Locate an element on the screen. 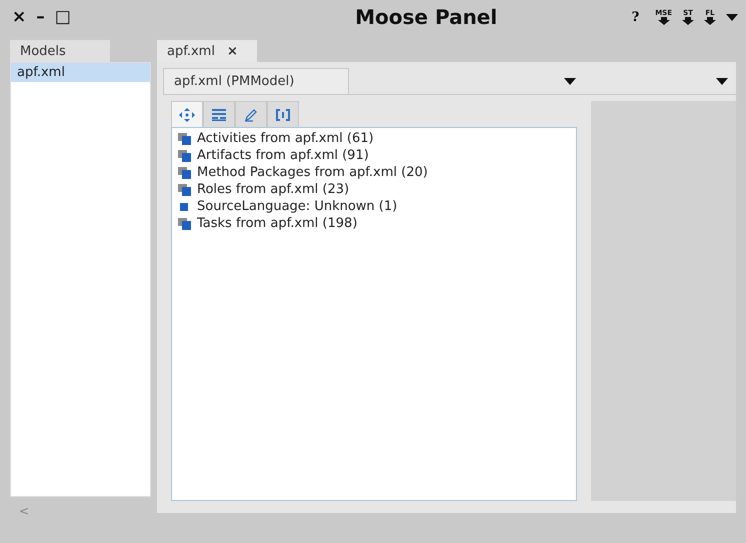  window-control: × is located at coordinates (19, 17).